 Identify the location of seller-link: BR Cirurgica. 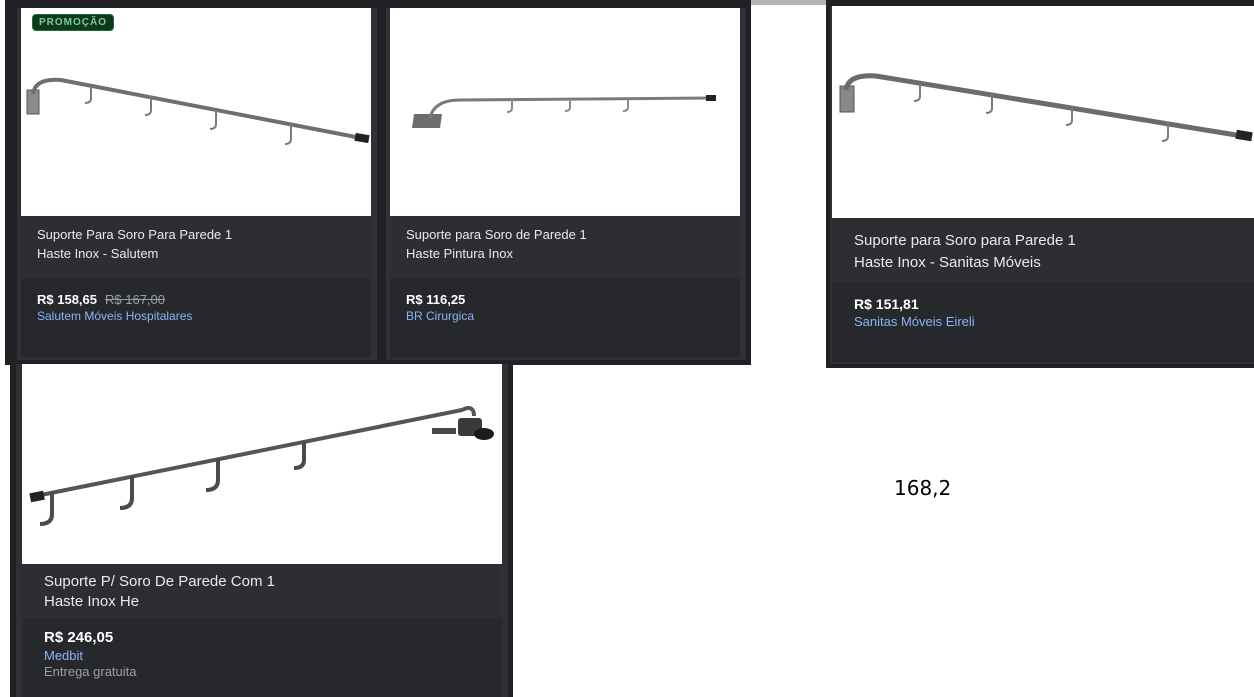
(565, 316).